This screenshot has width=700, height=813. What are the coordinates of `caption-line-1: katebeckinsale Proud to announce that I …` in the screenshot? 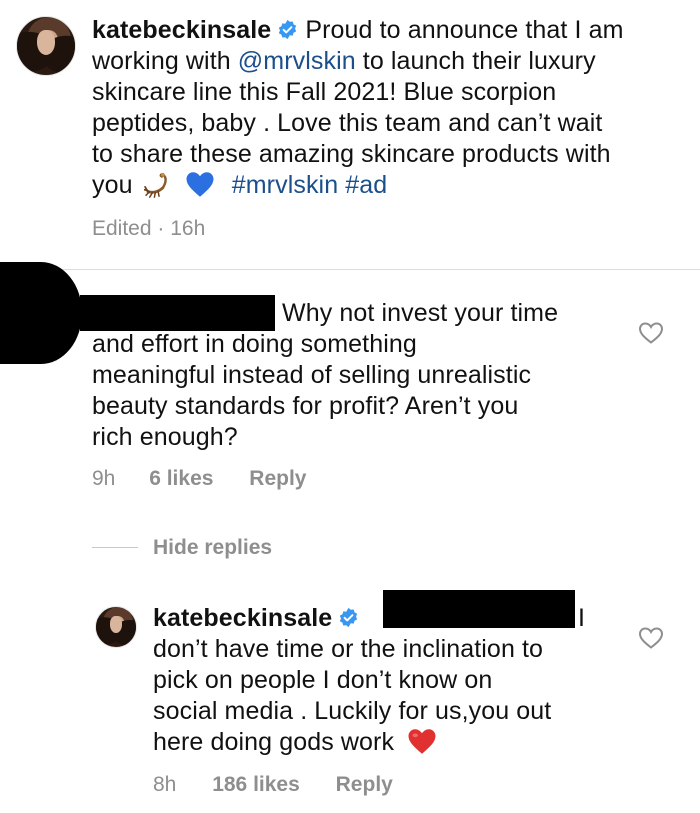 It's located at (392, 30).